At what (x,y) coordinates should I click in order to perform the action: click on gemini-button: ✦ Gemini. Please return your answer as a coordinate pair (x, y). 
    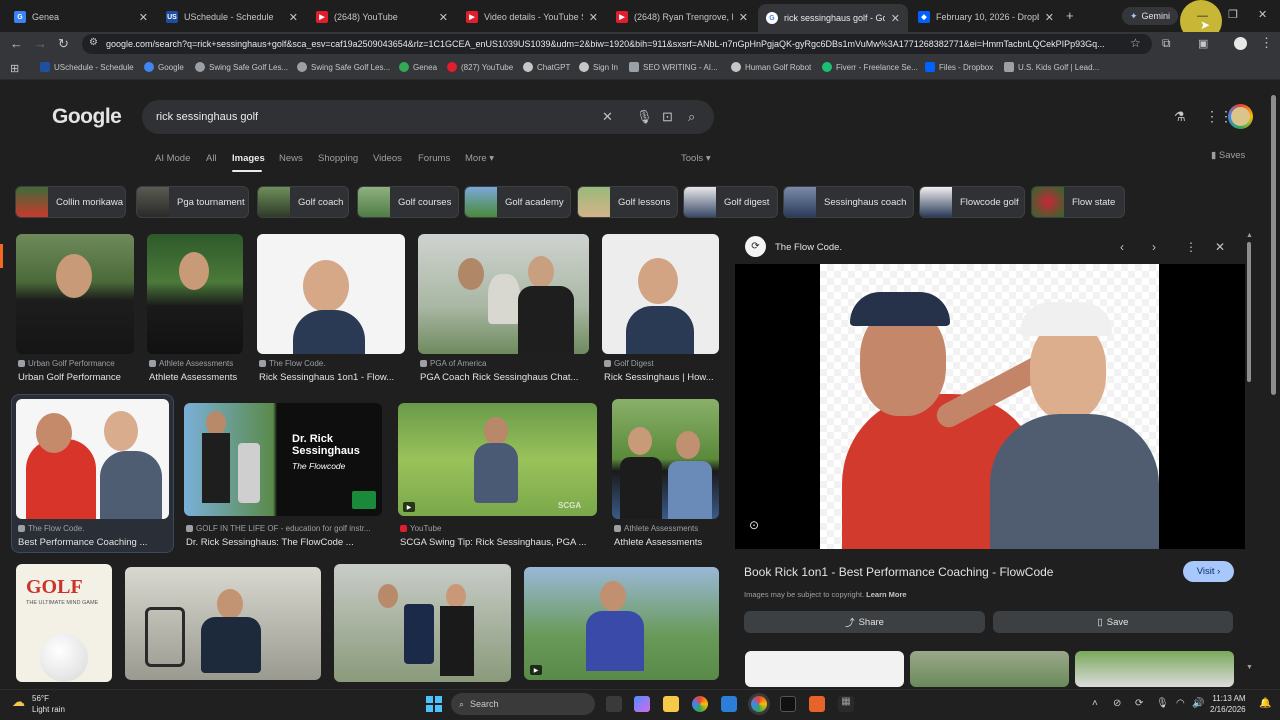
    Looking at the image, I should click on (1150, 16).